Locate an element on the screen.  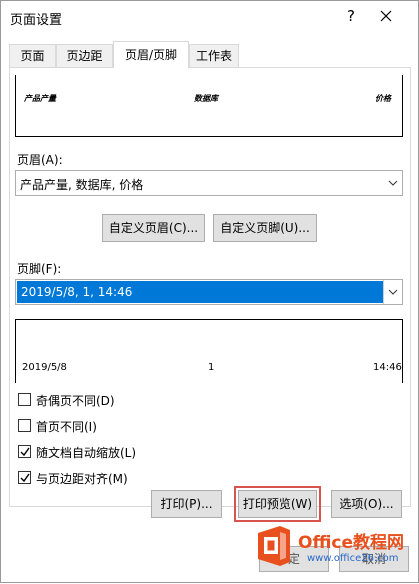
tab-margins: 页边距 is located at coordinates (84, 55).